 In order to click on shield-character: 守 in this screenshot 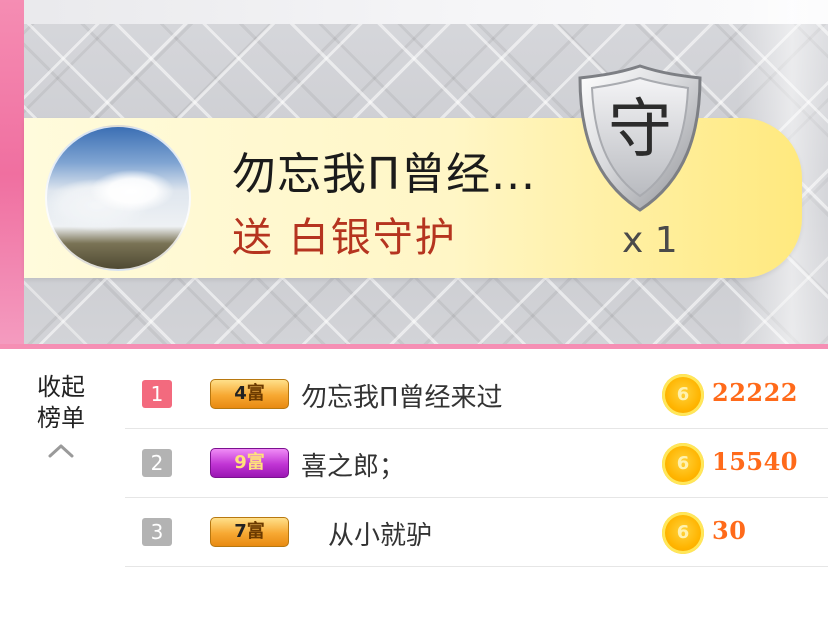, I will do `click(640, 130)`.